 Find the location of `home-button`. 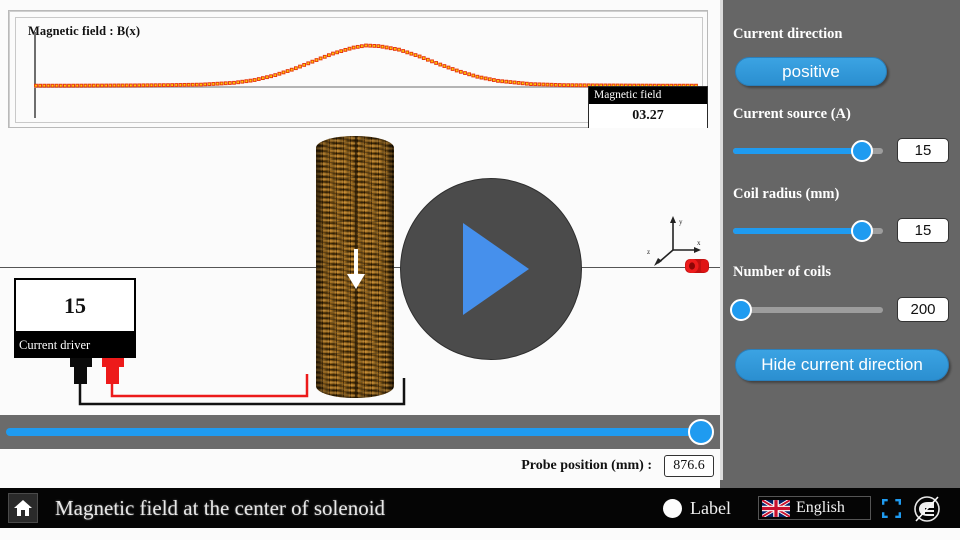

home-button is located at coordinates (23, 508).